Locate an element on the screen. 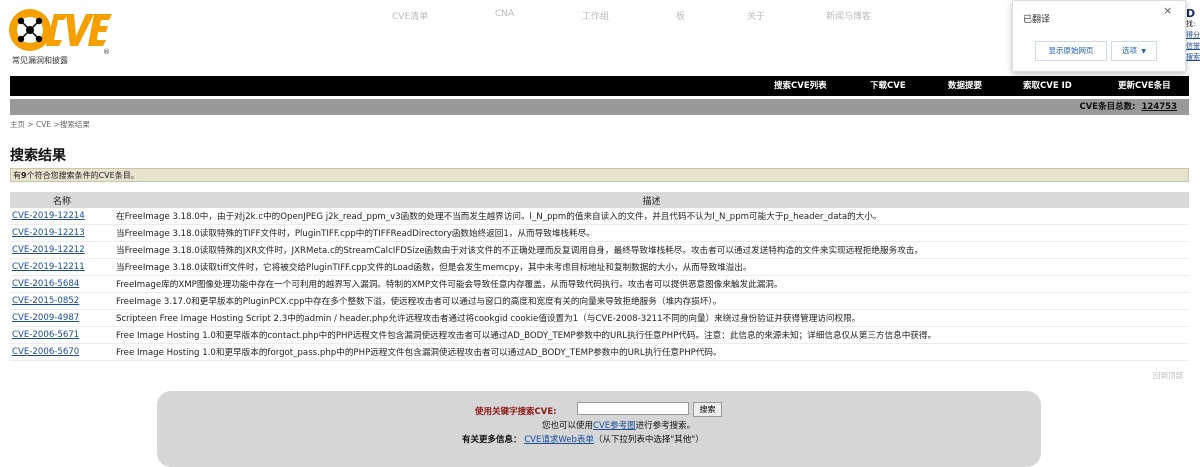 This screenshot has height=467, width=1200. reference-note-prefix: 您也可以使用 is located at coordinates (568, 426).